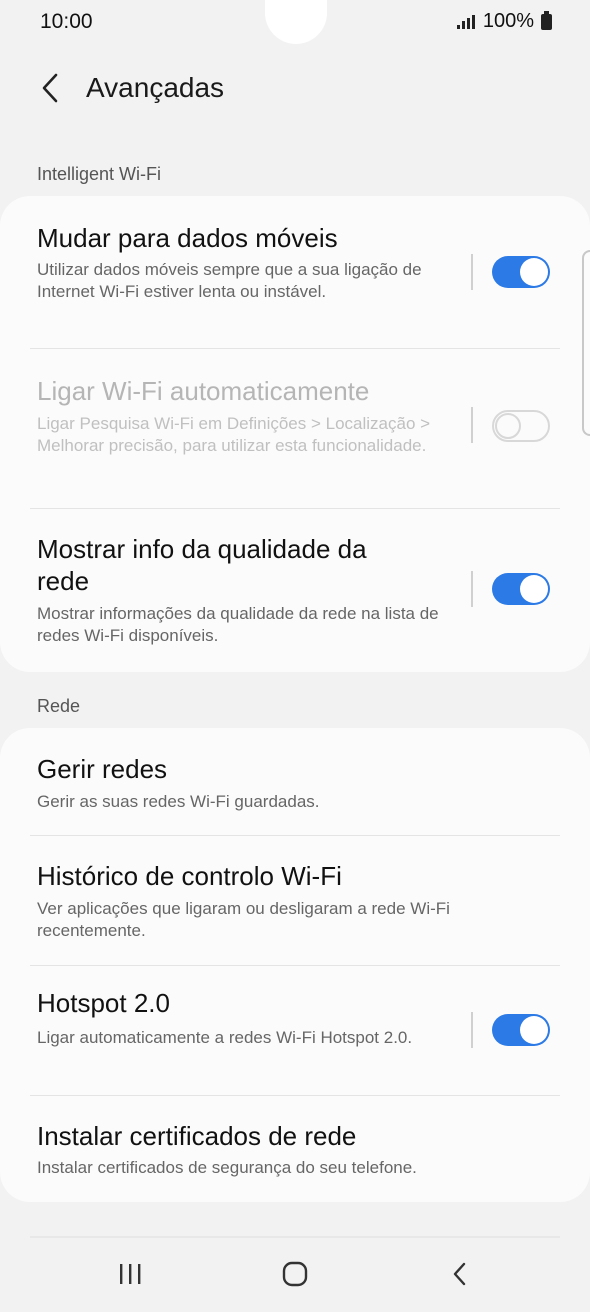 The width and height of the screenshot is (590, 1312). I want to click on page-title: Avançadas, so click(155, 87).